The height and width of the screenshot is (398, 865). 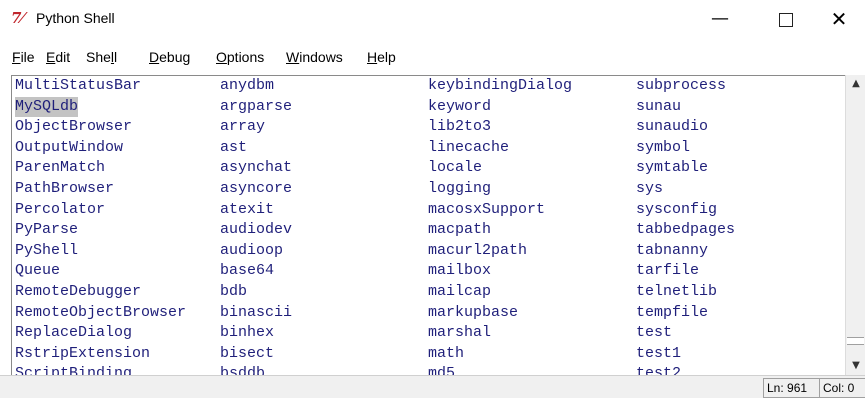 I want to click on module-name: PathBrowser, so click(x=64, y=189).